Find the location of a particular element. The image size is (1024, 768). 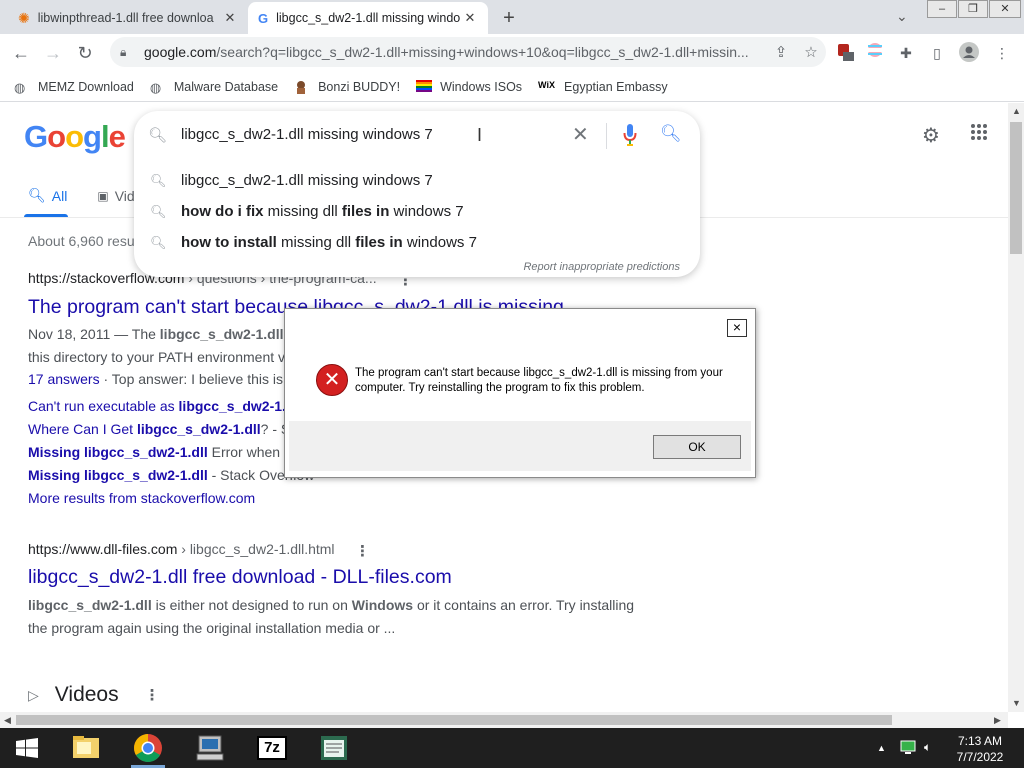

tab-libwinpthread: ✺ libwinpthread-1.dll free downloа ✕ is located at coordinates (128, 18).